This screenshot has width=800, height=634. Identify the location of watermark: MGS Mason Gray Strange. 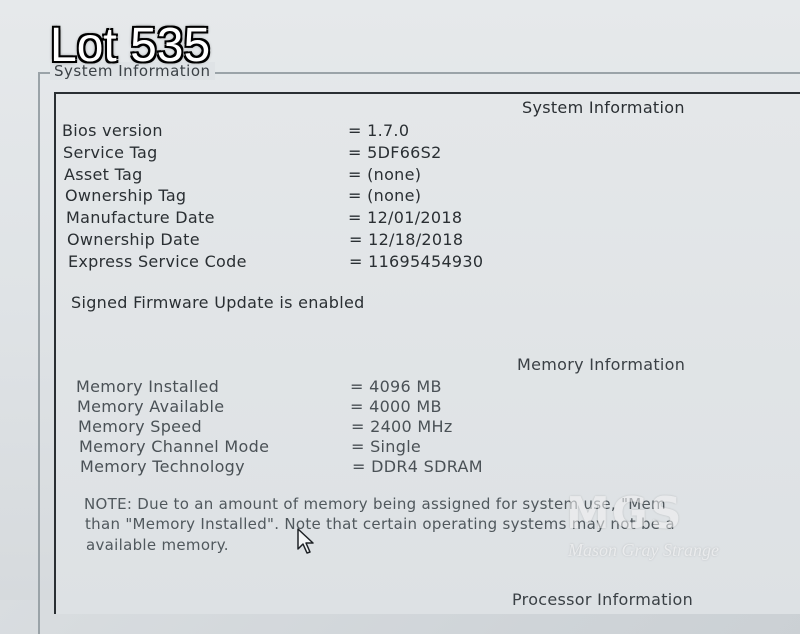
(655, 528).